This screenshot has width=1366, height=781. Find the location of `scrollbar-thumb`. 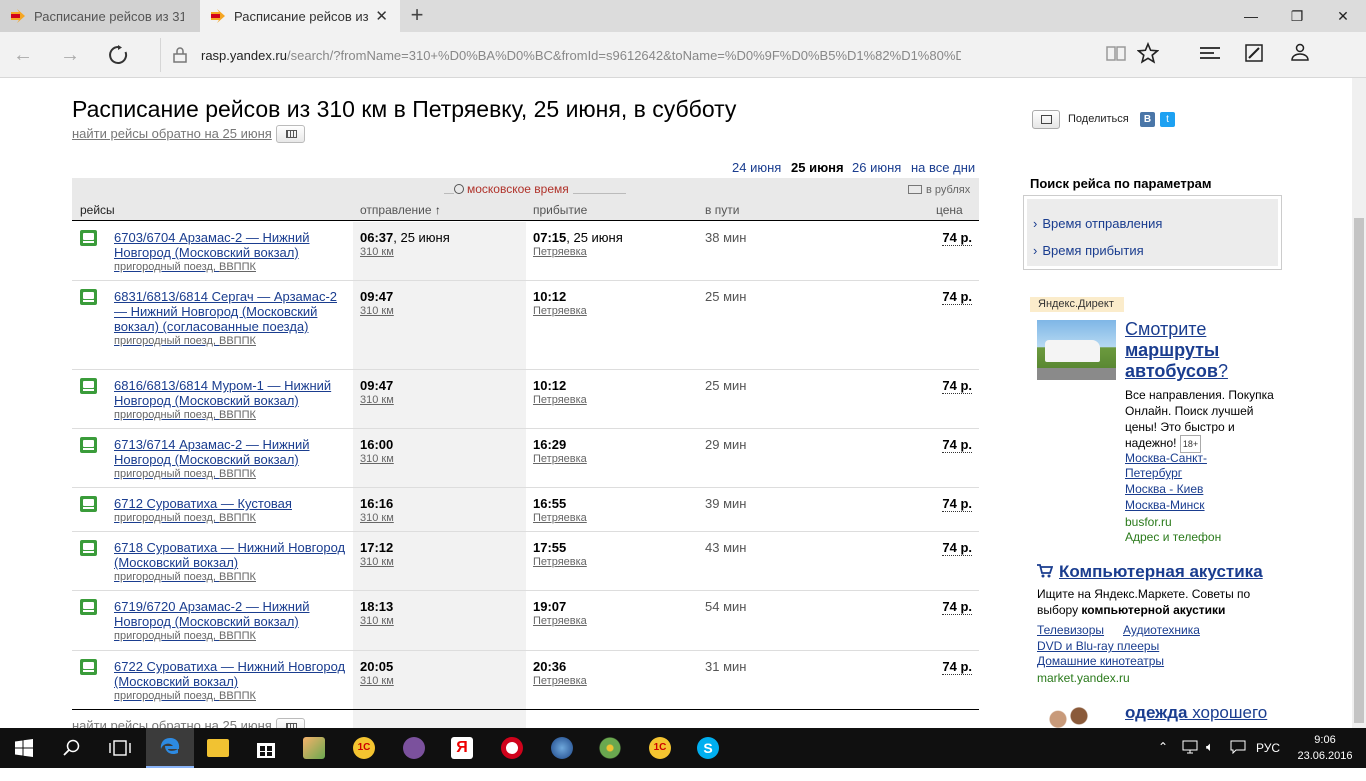

scrollbar-thumb is located at coordinates (1359, 470).